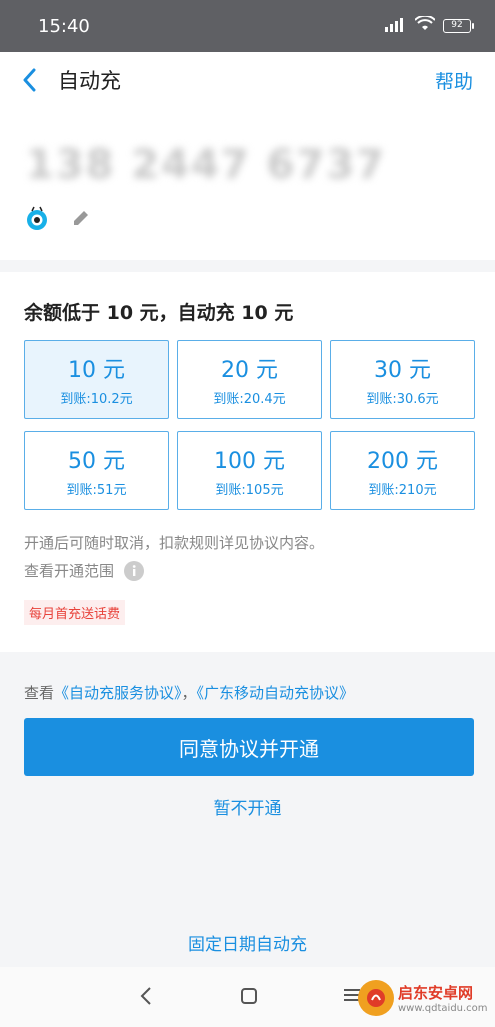 The height and width of the screenshot is (1027, 495). What do you see at coordinates (402, 461) in the screenshot?
I see `amount-value: 200 元` at bounding box center [402, 461].